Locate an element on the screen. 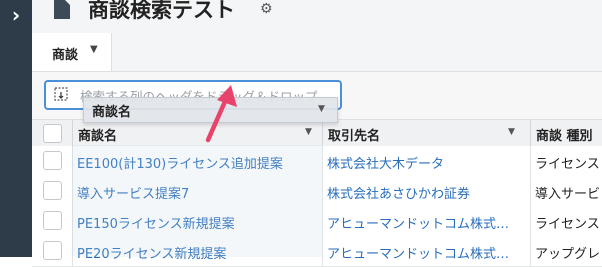  account-link: 株式会社あさひかわ証券 is located at coordinates (398, 192).